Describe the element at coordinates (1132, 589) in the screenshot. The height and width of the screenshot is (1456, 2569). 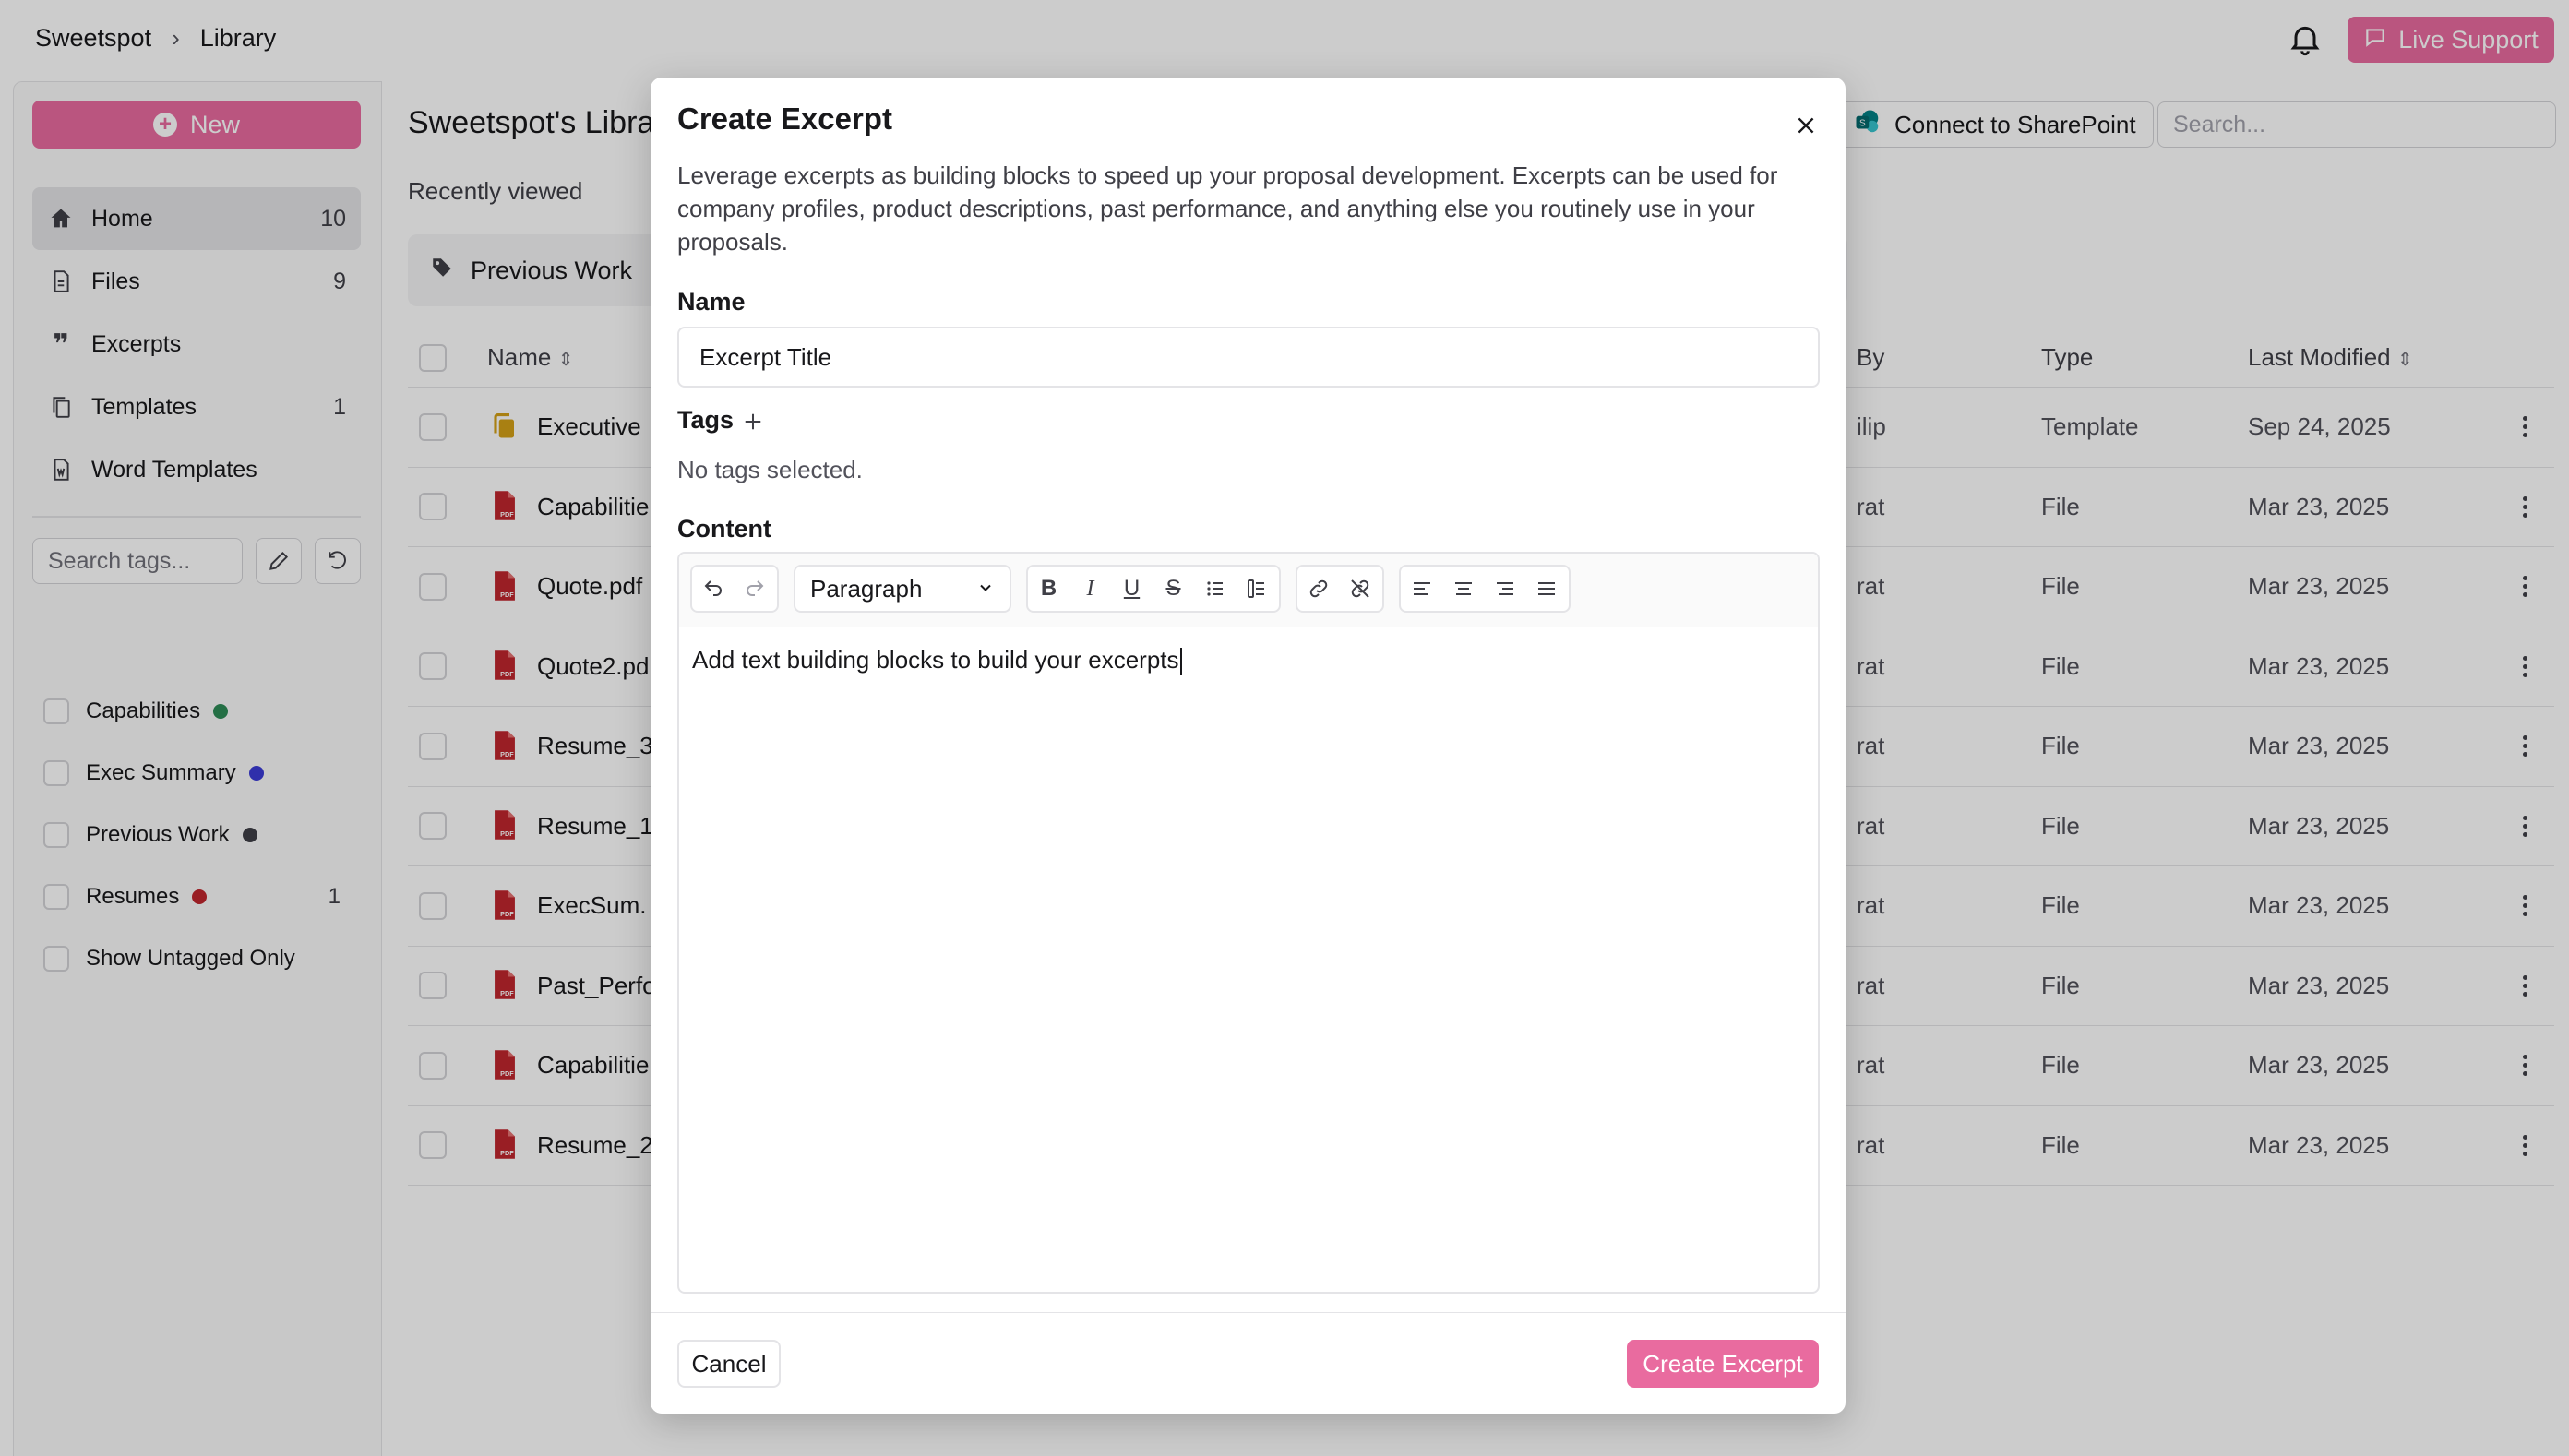
I see `underline-icon: U` at that location.